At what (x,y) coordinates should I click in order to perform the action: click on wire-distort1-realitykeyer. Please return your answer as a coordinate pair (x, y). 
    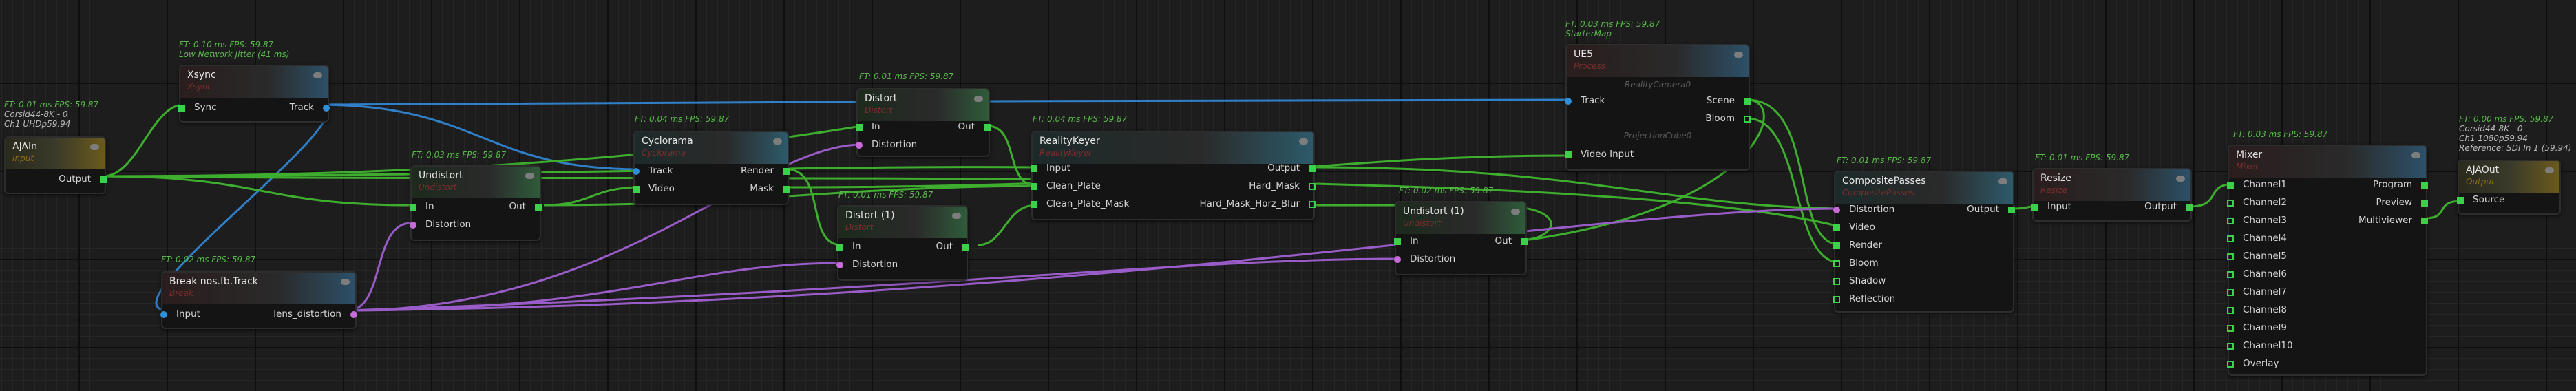
    Looking at the image, I should click on (1007, 225).